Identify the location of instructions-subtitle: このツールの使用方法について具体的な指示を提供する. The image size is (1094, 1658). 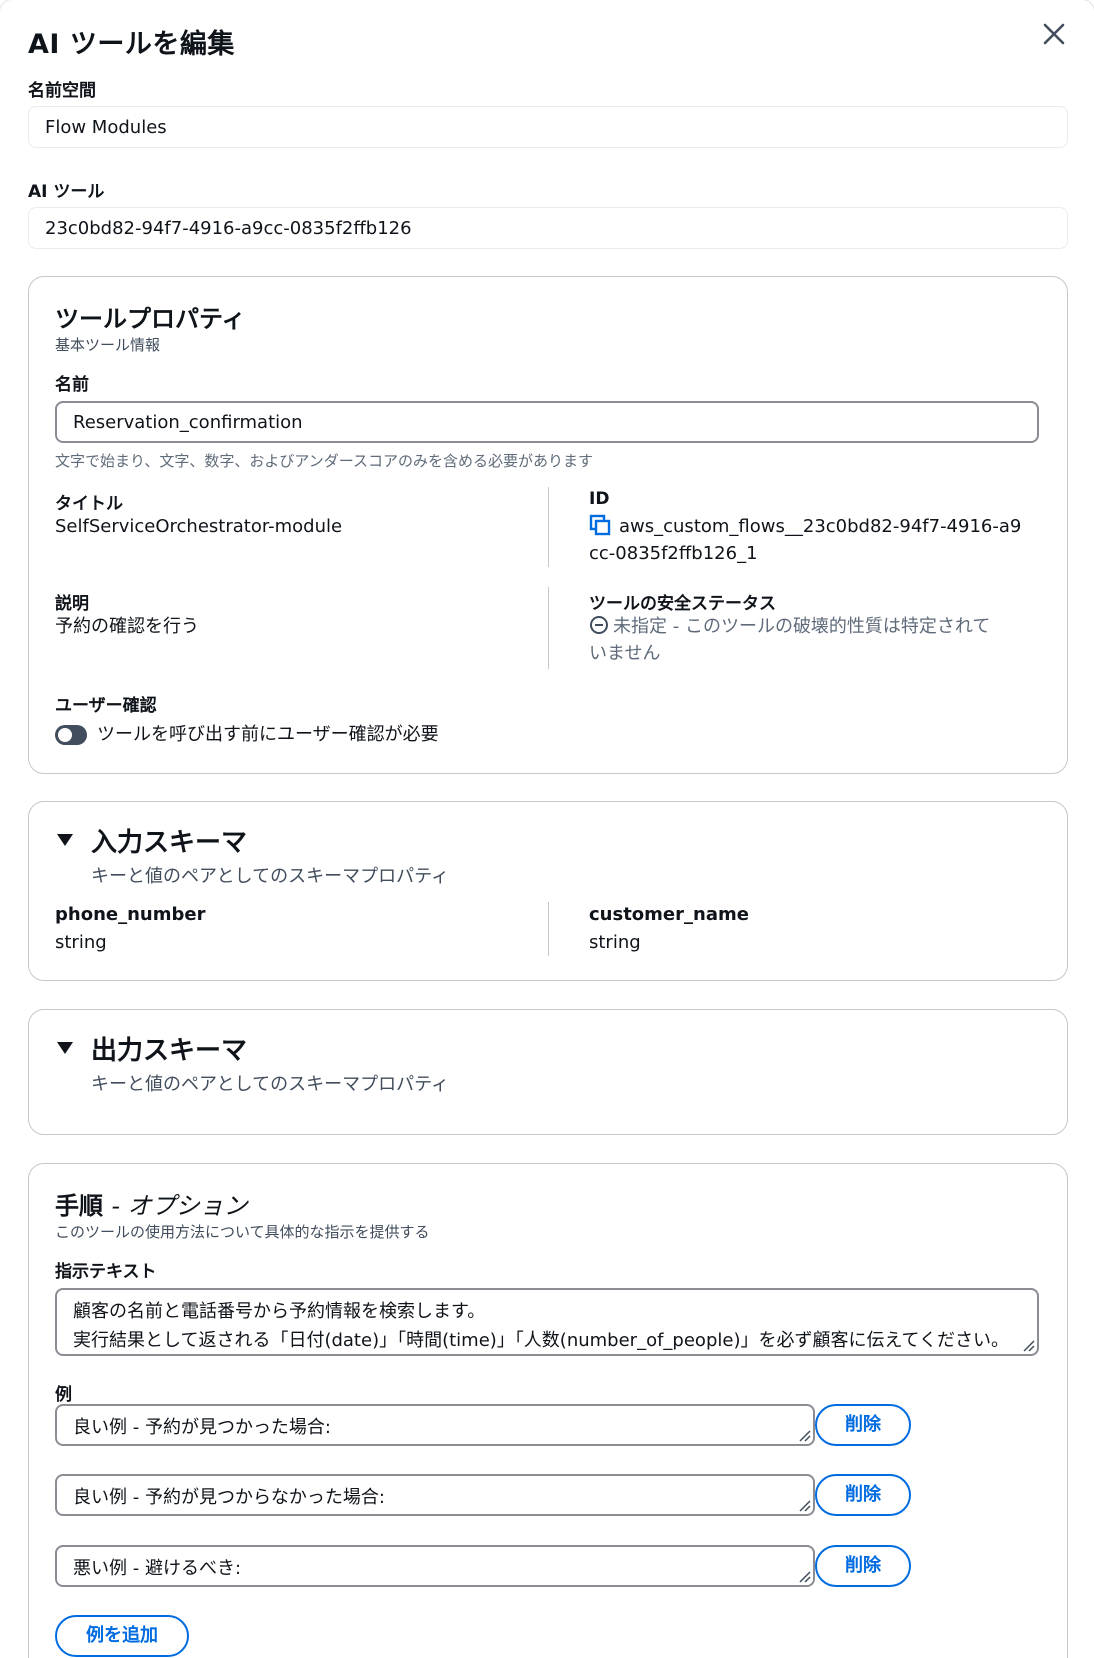
(242, 1232).